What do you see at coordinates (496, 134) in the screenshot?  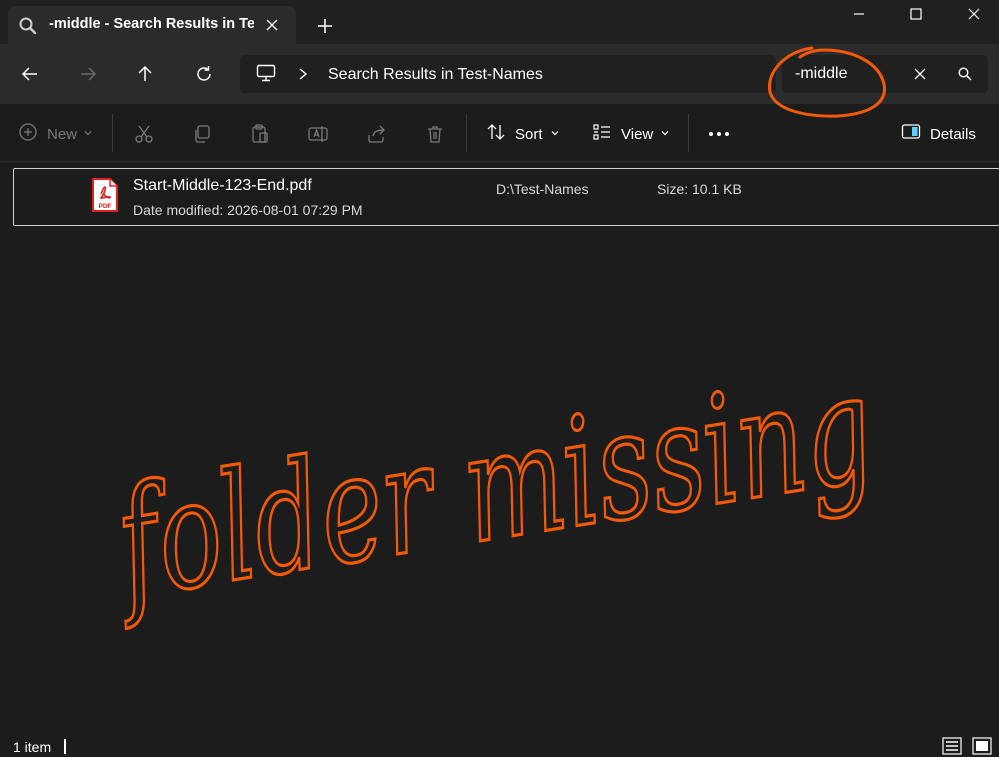 I see `sort-icon` at bounding box center [496, 134].